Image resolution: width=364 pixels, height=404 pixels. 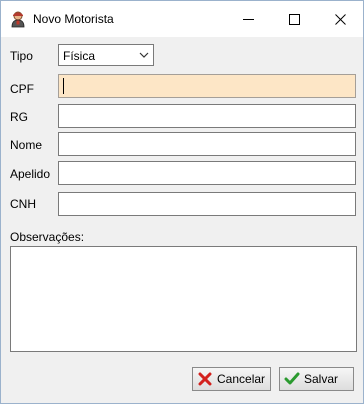 I want to click on tipo-label: Tipo, so click(x=21, y=56).